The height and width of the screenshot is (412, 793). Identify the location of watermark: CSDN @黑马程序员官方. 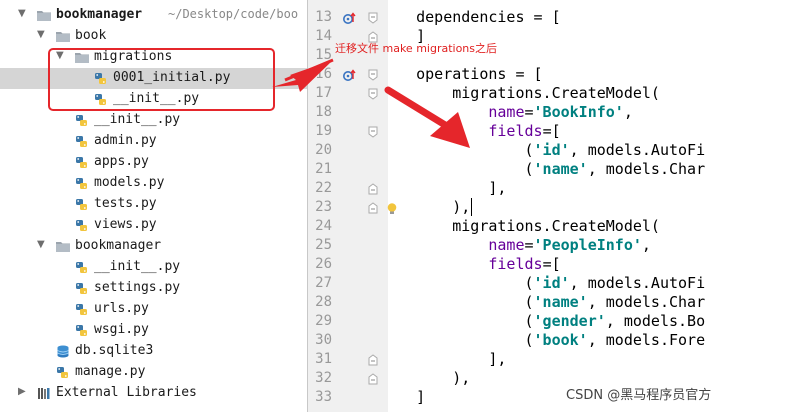
(639, 395).